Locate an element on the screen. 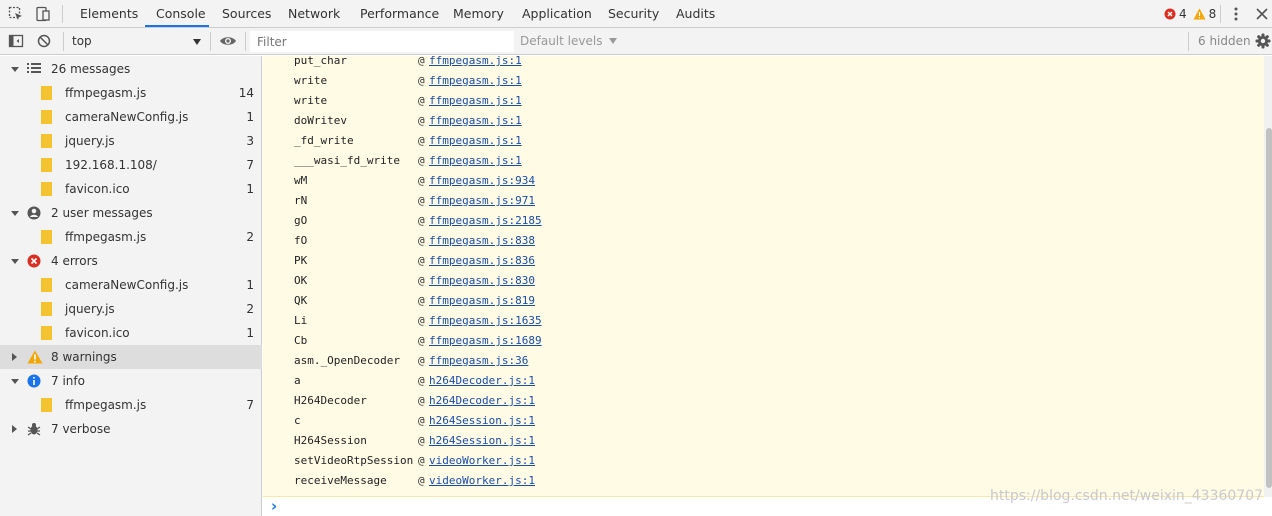 The width and height of the screenshot is (1272, 516). sidebar-group-info: 7 info is located at coordinates (131, 381).